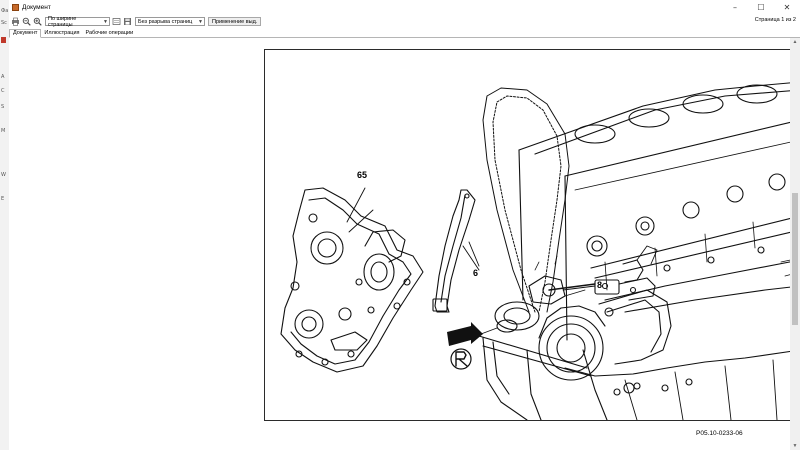 The width and height of the screenshot is (800, 450). What do you see at coordinates (735, 7) in the screenshot?
I see `minimize-icon: –` at bounding box center [735, 7].